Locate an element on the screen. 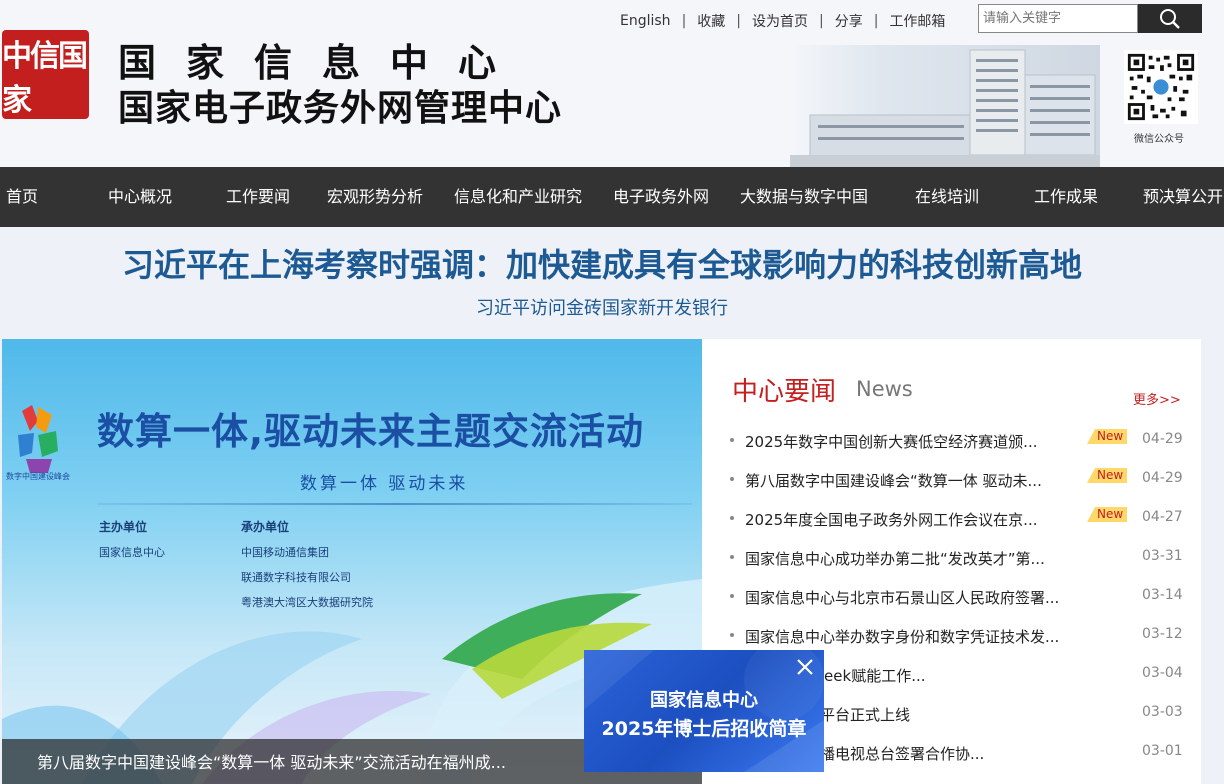 The width and height of the screenshot is (1224, 784). news-item: 2025年度全国电子政务外网工作会议在京... New 04-27 is located at coordinates (960, 520).